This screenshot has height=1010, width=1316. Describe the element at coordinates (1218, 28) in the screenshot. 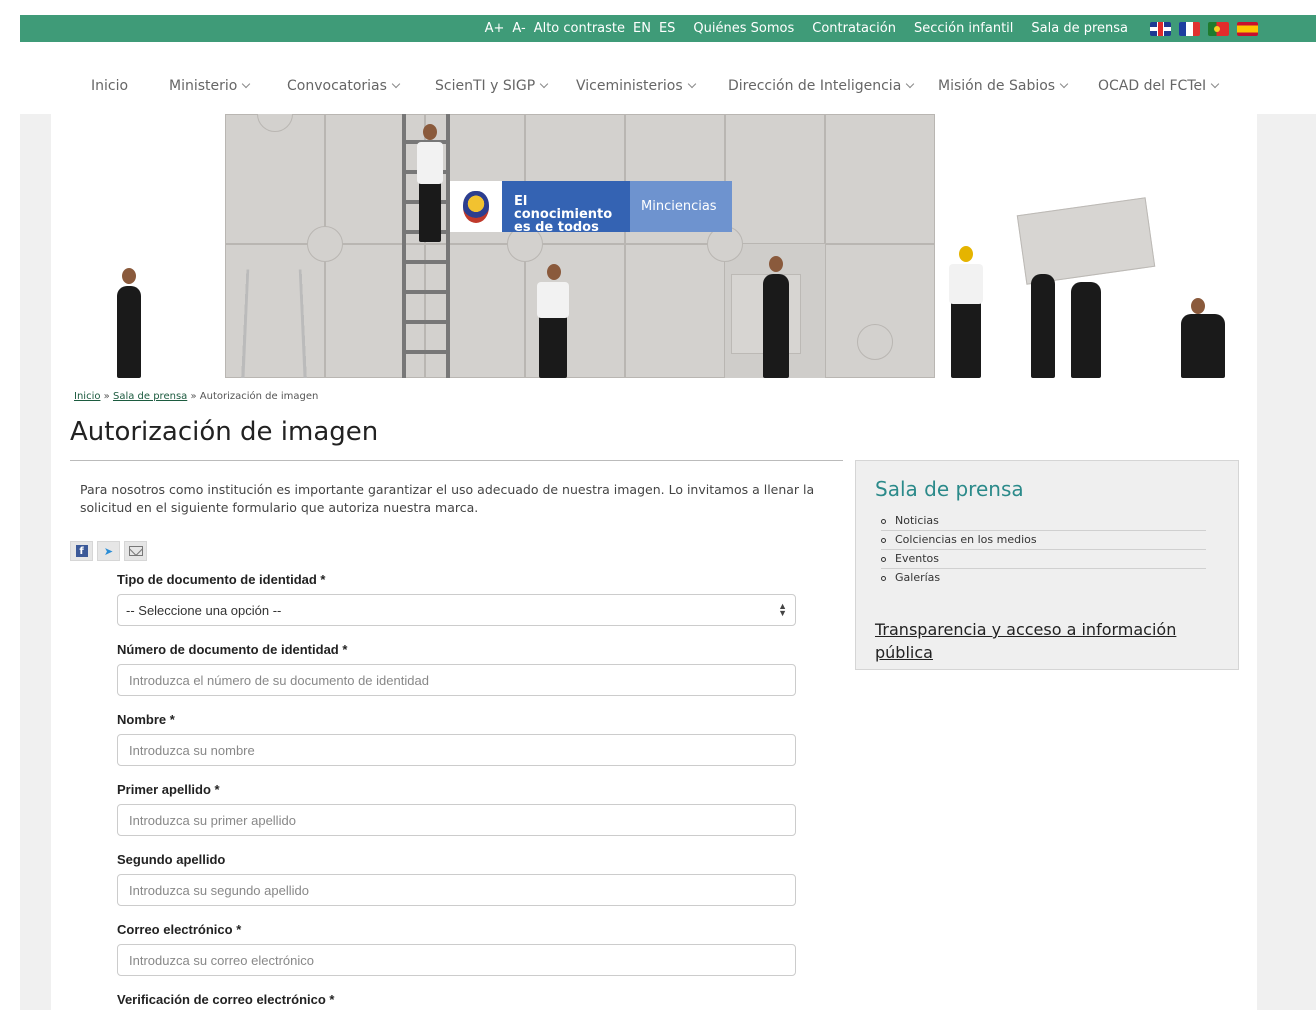

I see `portugal-flag-icon` at that location.